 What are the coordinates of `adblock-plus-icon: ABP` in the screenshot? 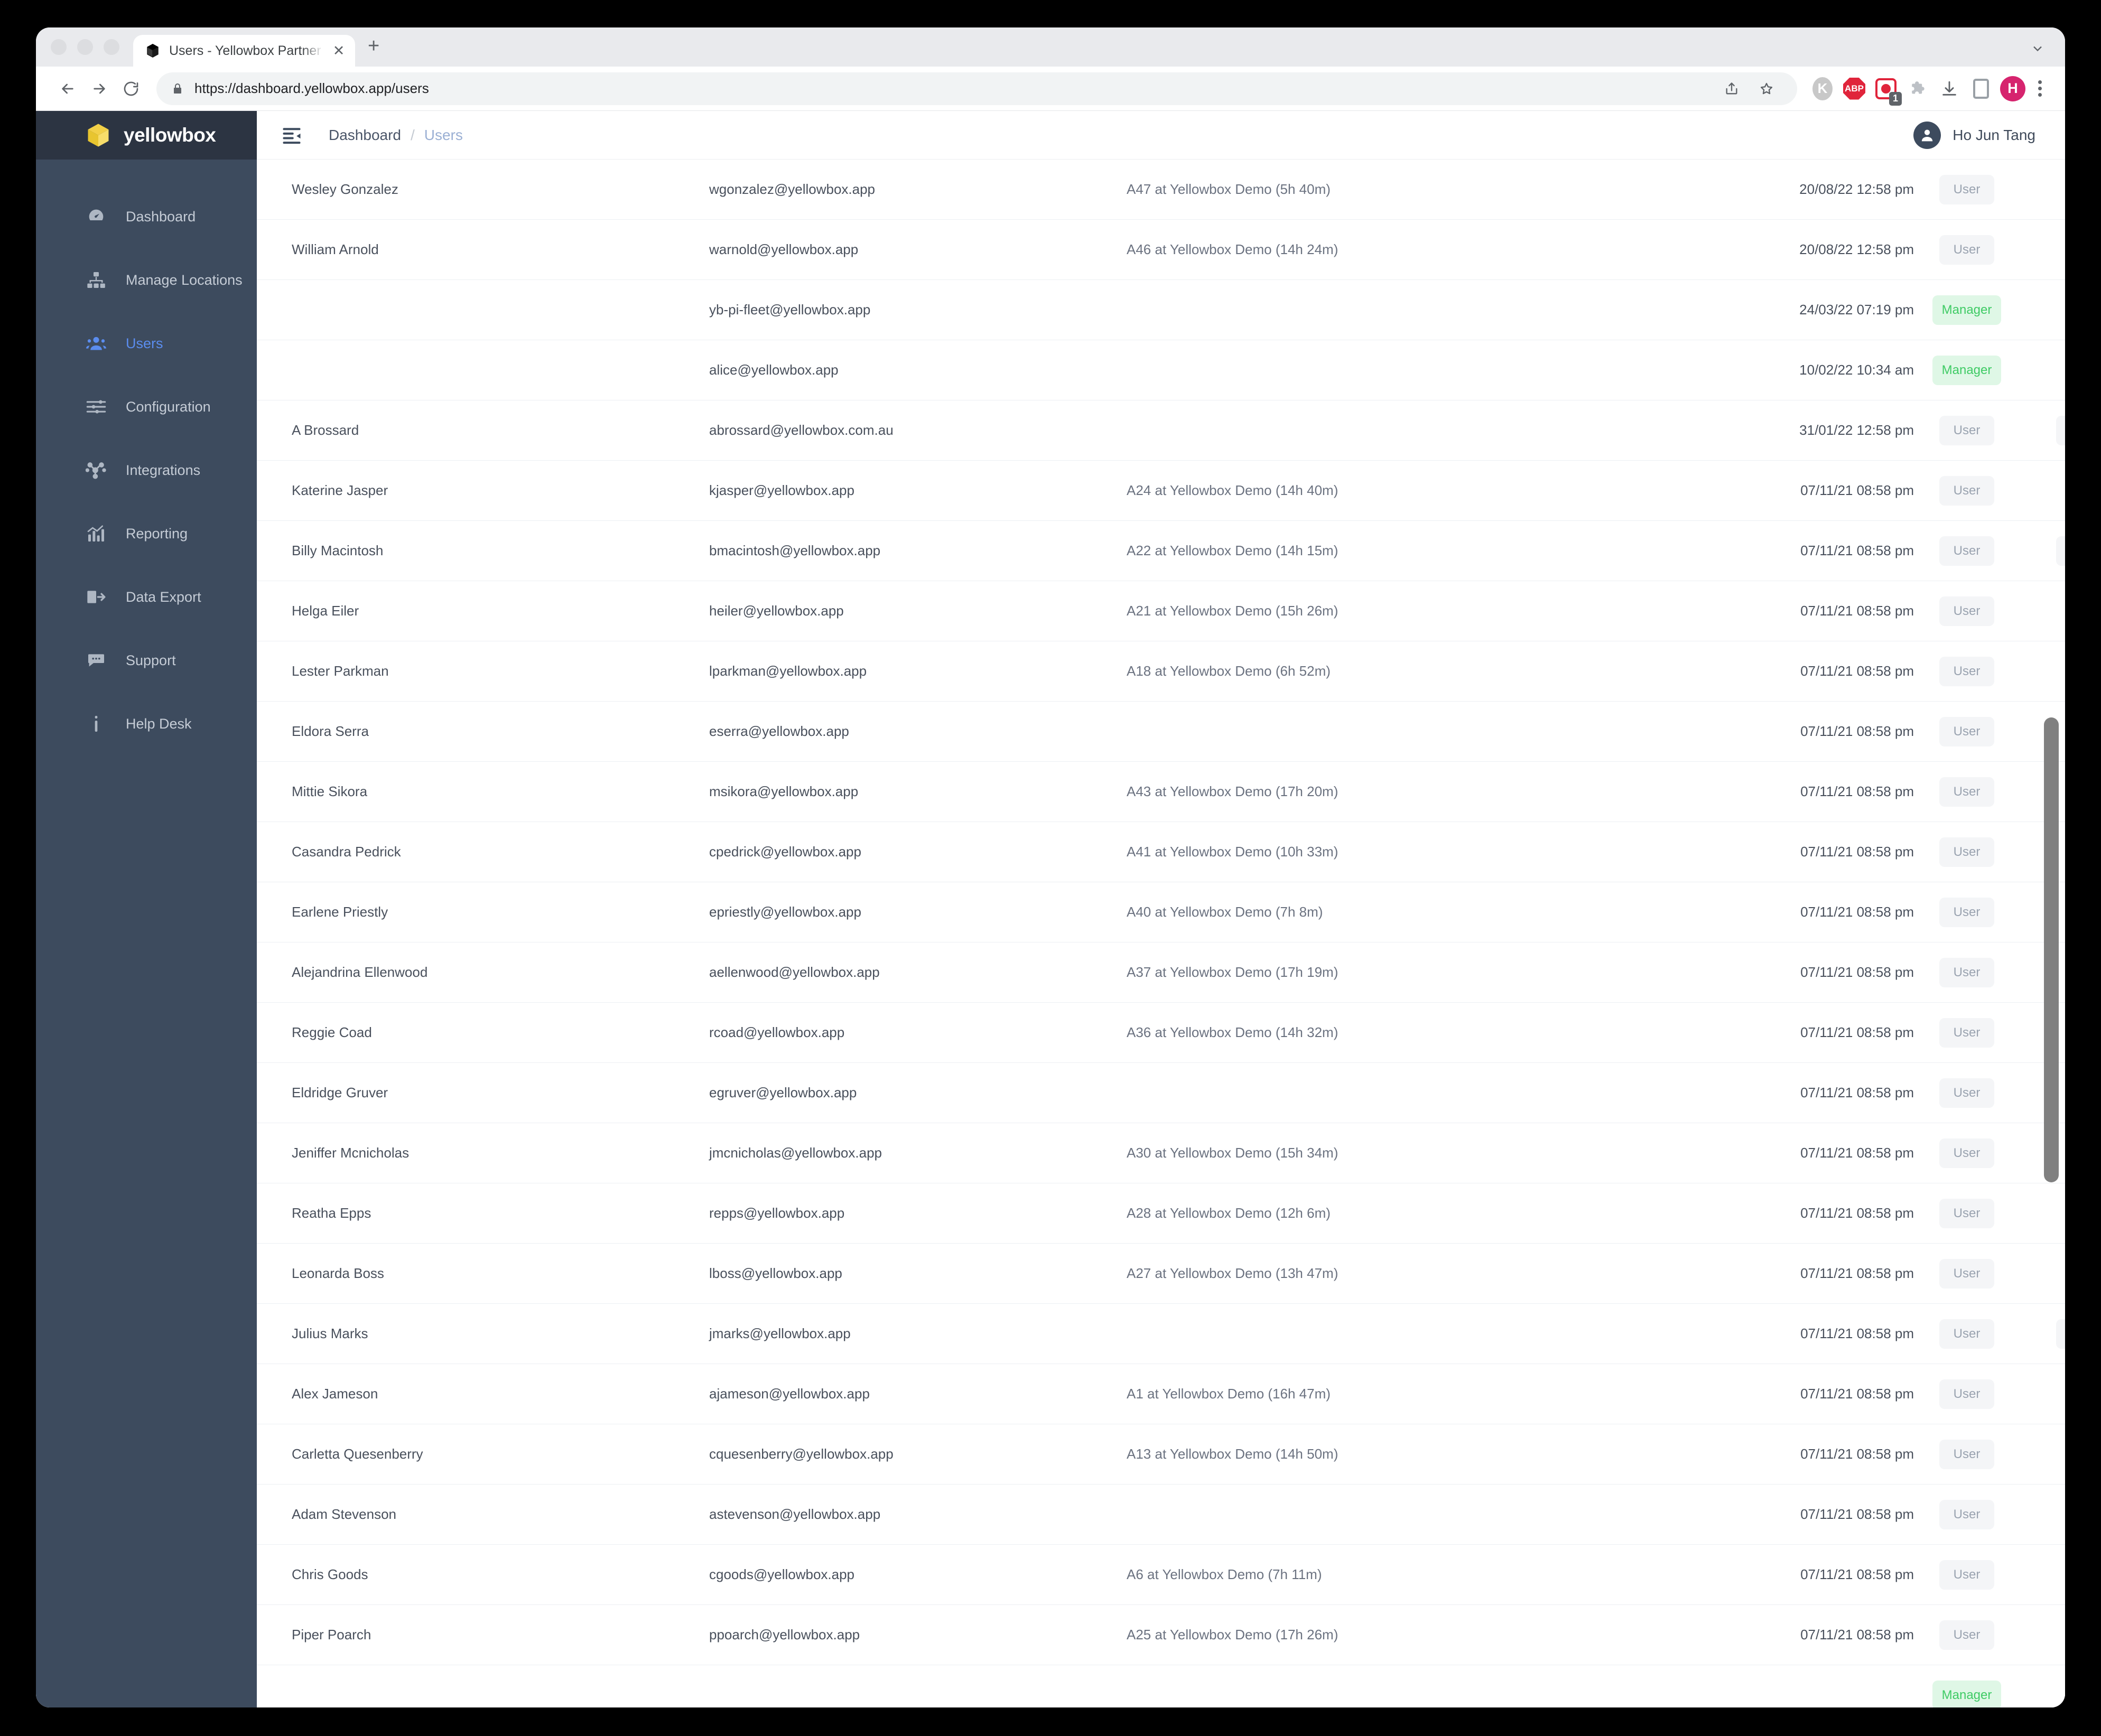 It's located at (1854, 88).